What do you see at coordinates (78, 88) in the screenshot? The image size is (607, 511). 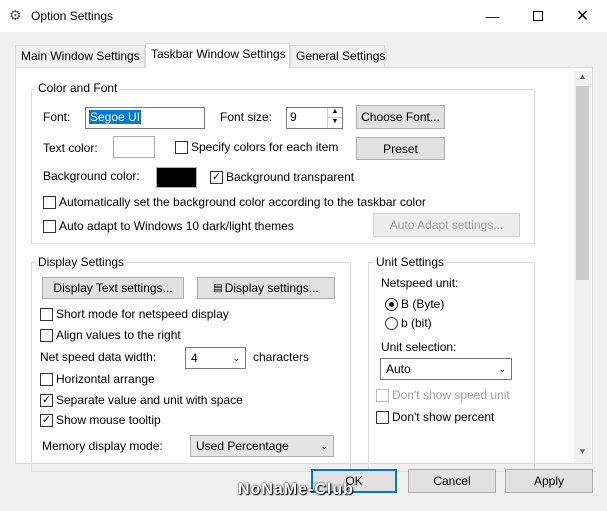 I see `color-font-title: Color and Font` at bounding box center [78, 88].